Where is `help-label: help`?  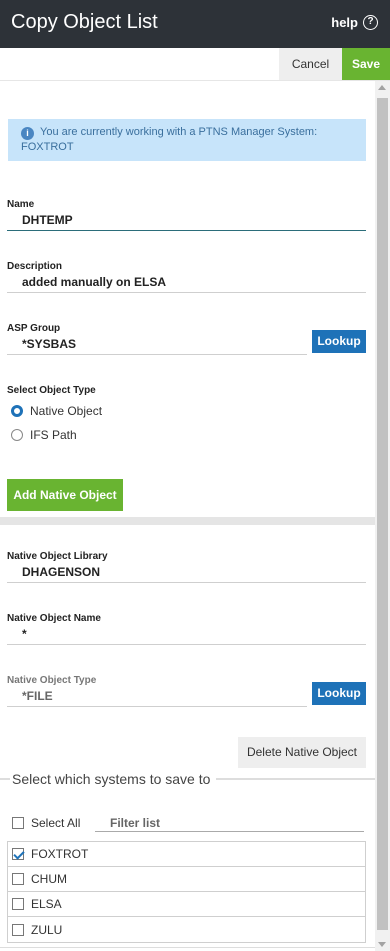
help-label: help is located at coordinates (344, 22).